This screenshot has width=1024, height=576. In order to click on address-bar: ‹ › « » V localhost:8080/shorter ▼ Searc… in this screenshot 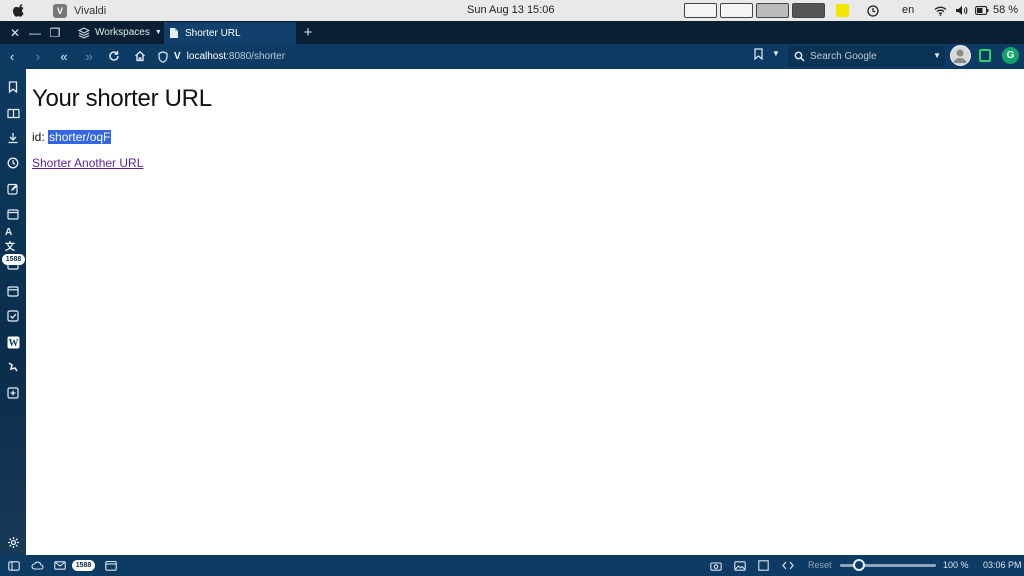, I will do `click(512, 56)`.